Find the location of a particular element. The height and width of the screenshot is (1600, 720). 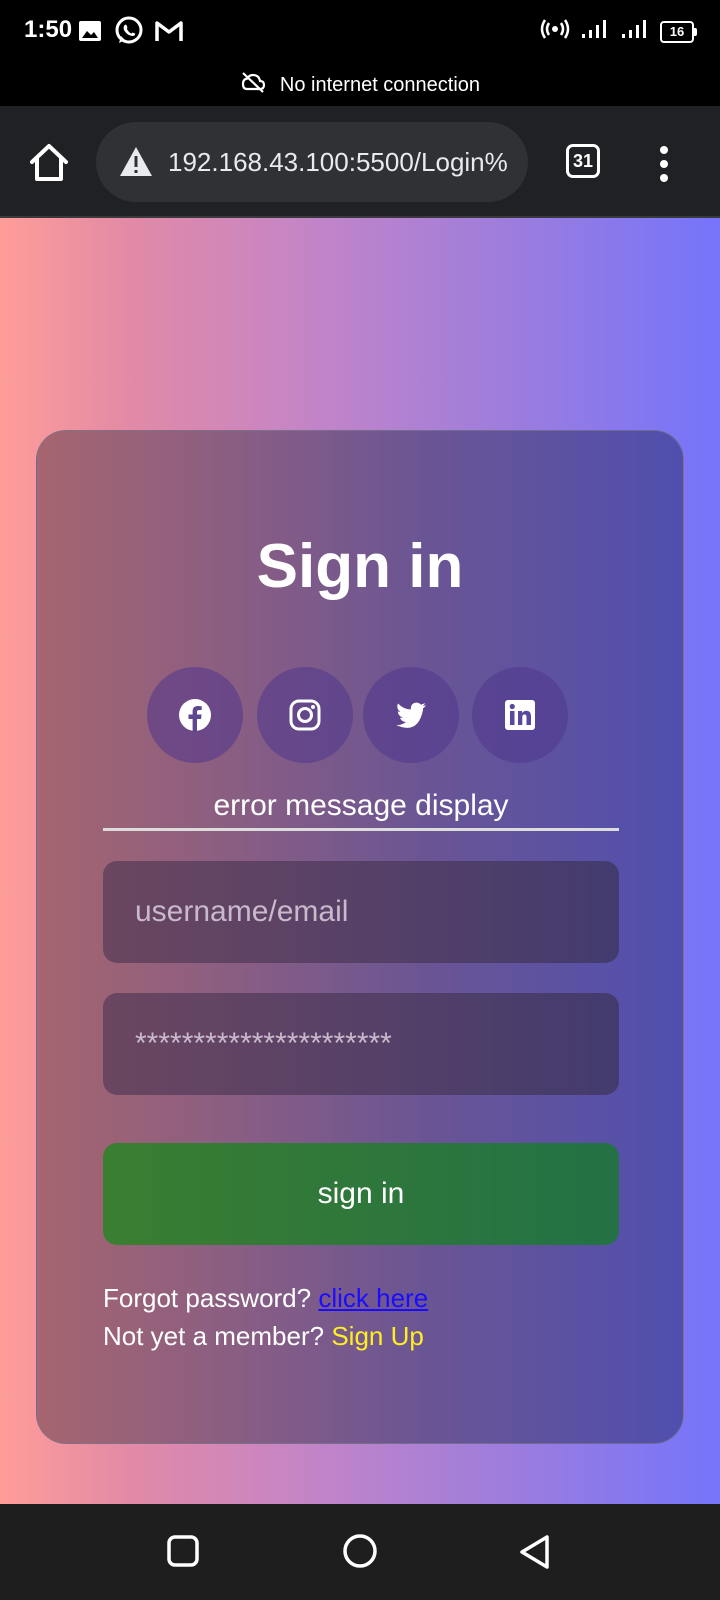

twitter-icon is located at coordinates (411, 715).